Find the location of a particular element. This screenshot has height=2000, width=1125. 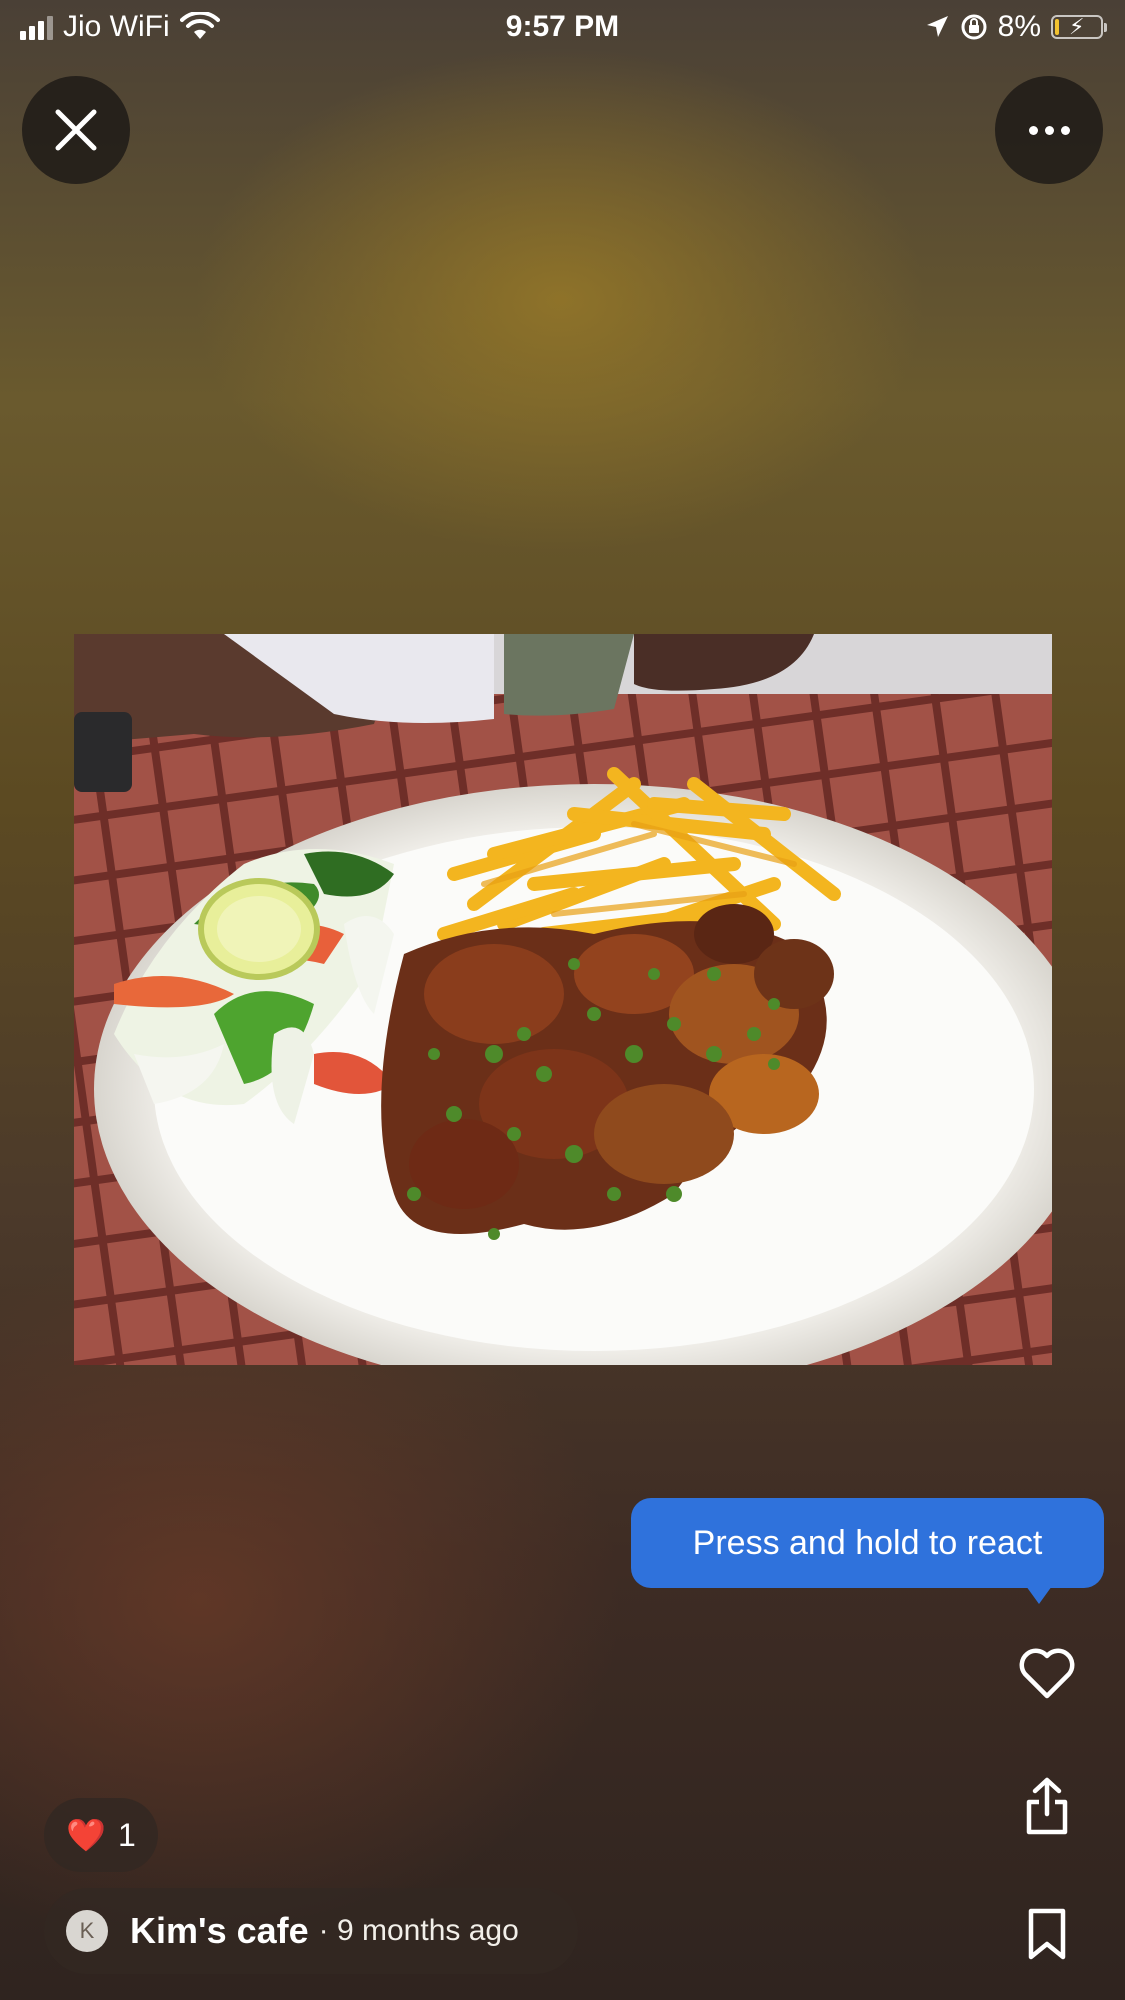

react-tooltip: Press and hold to react is located at coordinates (867, 1543).